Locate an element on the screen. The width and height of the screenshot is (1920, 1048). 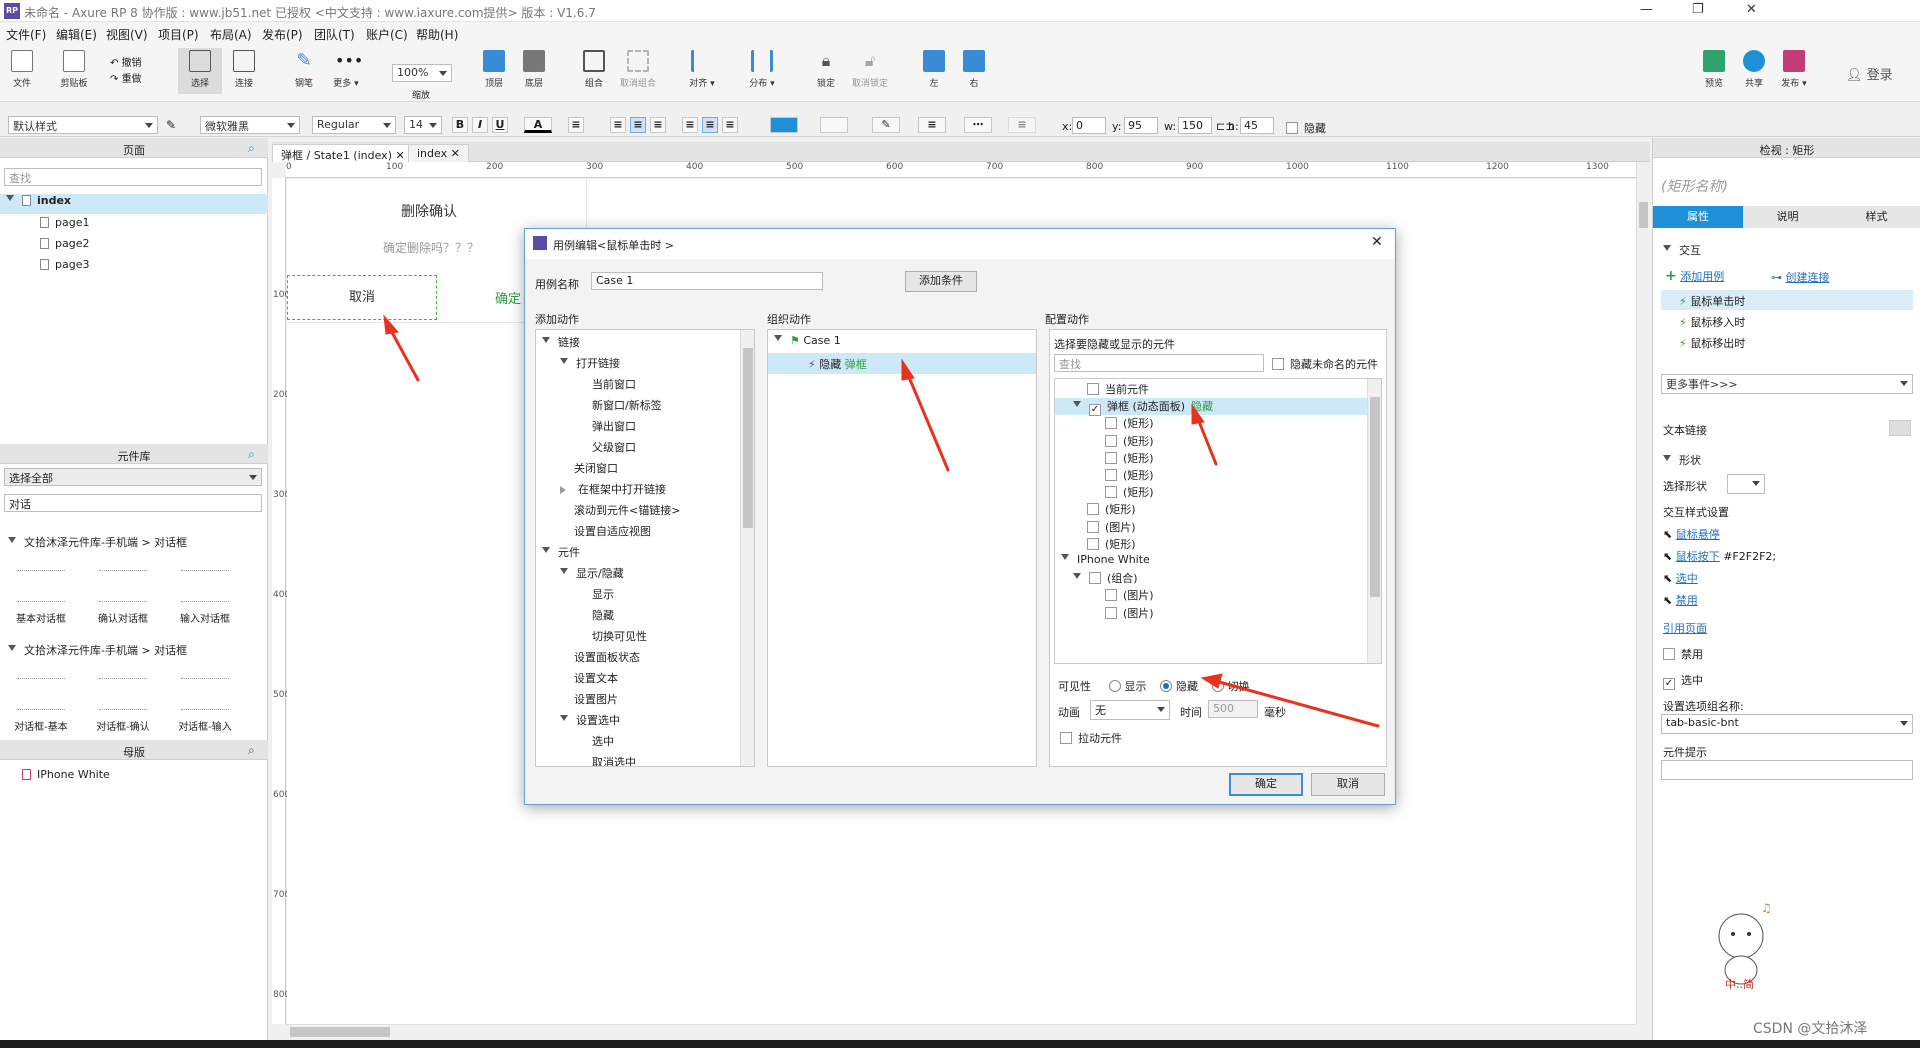
action-item: 打开链接 is located at coordinates (590, 365).